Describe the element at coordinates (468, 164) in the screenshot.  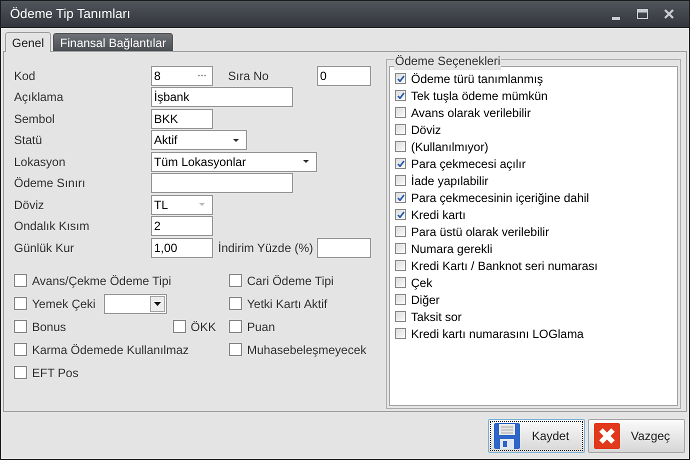
I see `checkbox-label: Para çekmecesi açılır` at that location.